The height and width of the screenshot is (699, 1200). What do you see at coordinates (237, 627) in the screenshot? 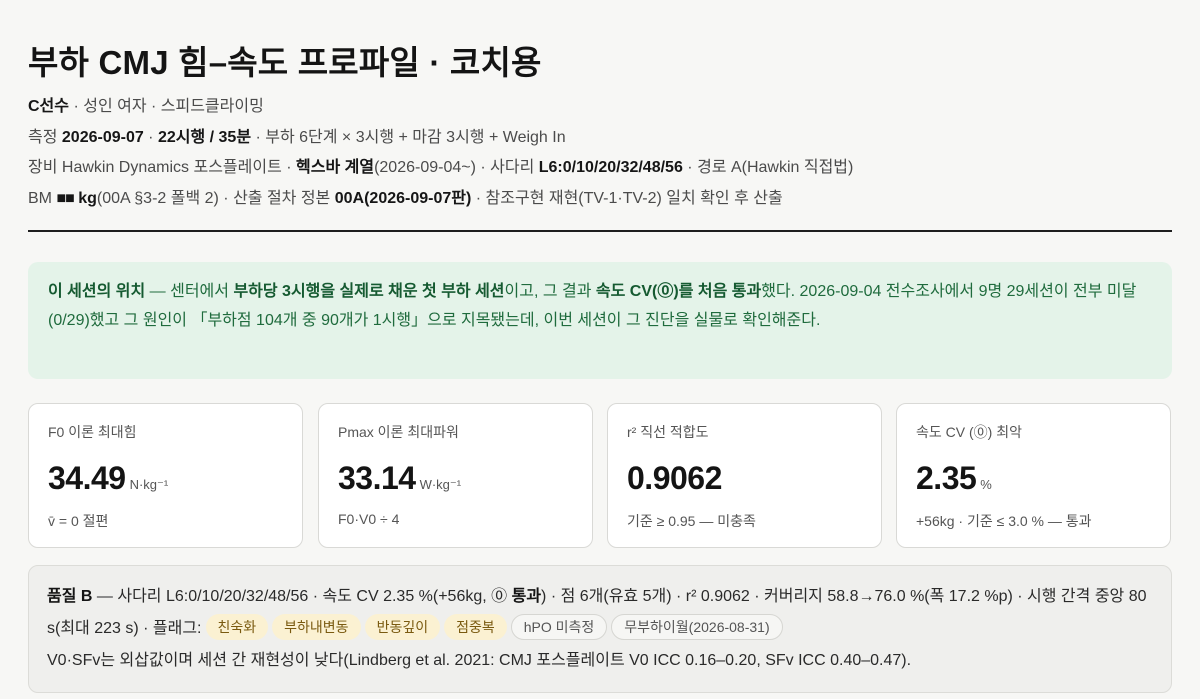
I see `flag-badge: 친숙화` at bounding box center [237, 627].